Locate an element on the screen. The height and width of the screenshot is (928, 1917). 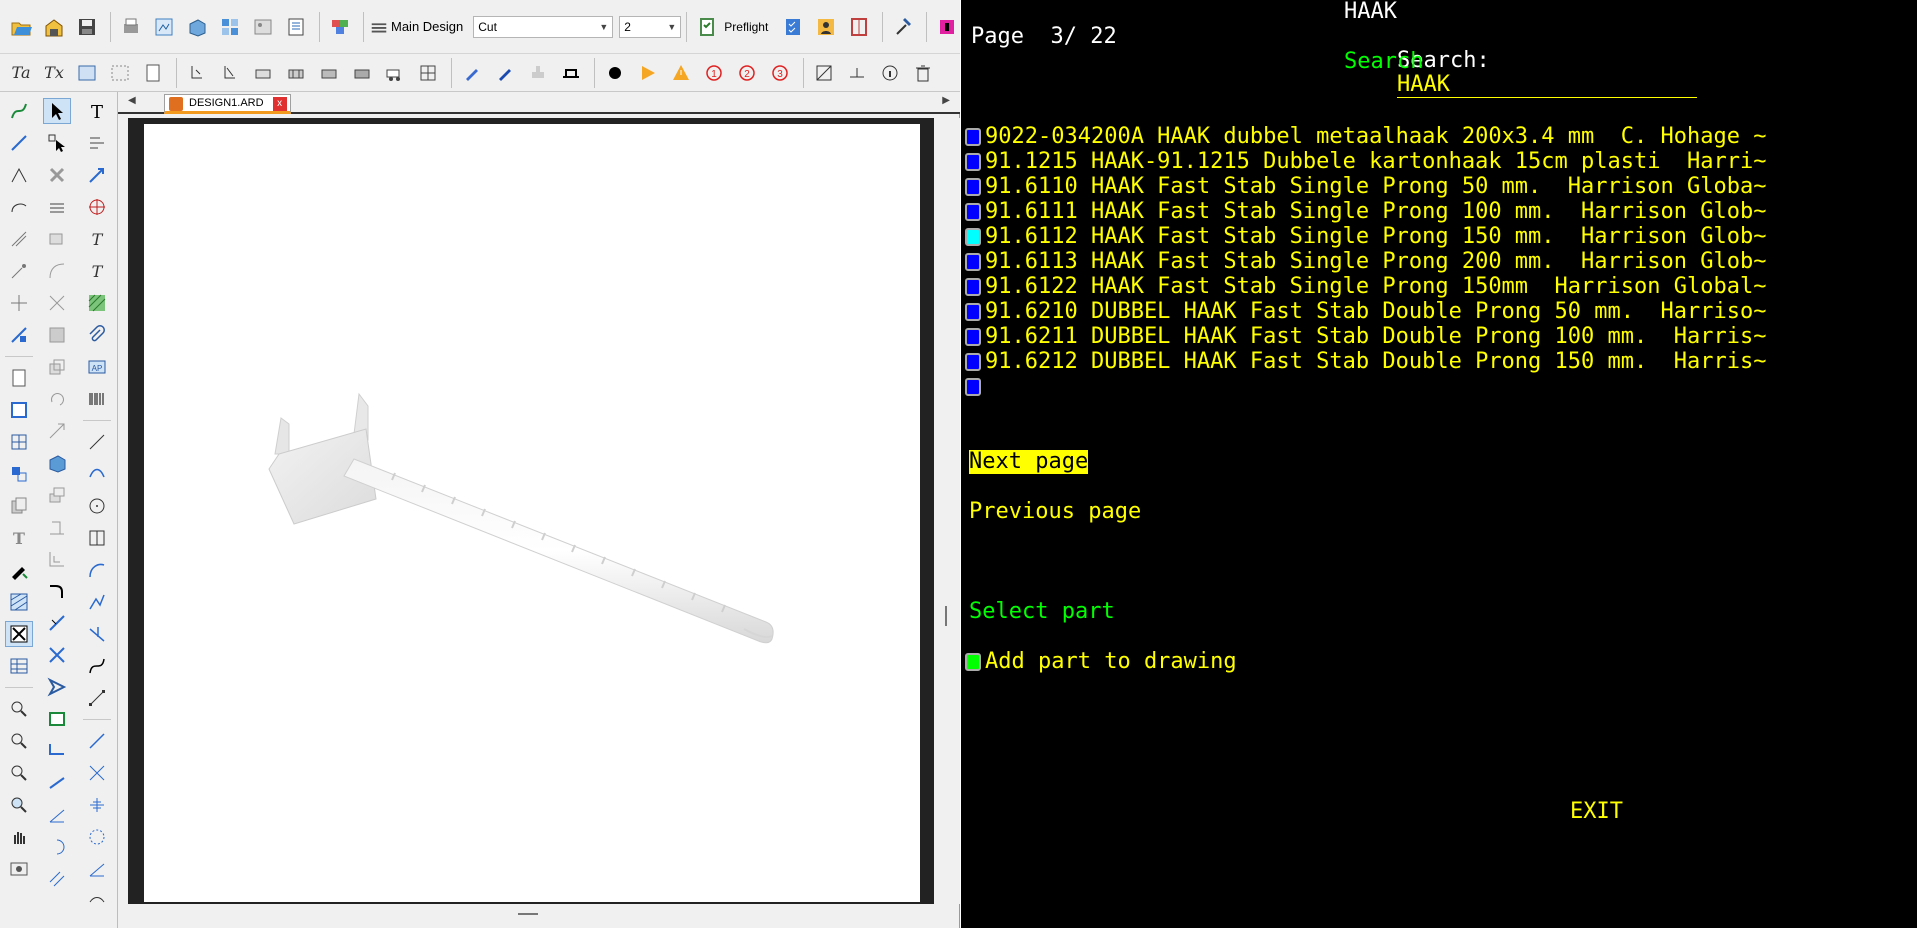
circle-icon is located at coordinates (615, 73).